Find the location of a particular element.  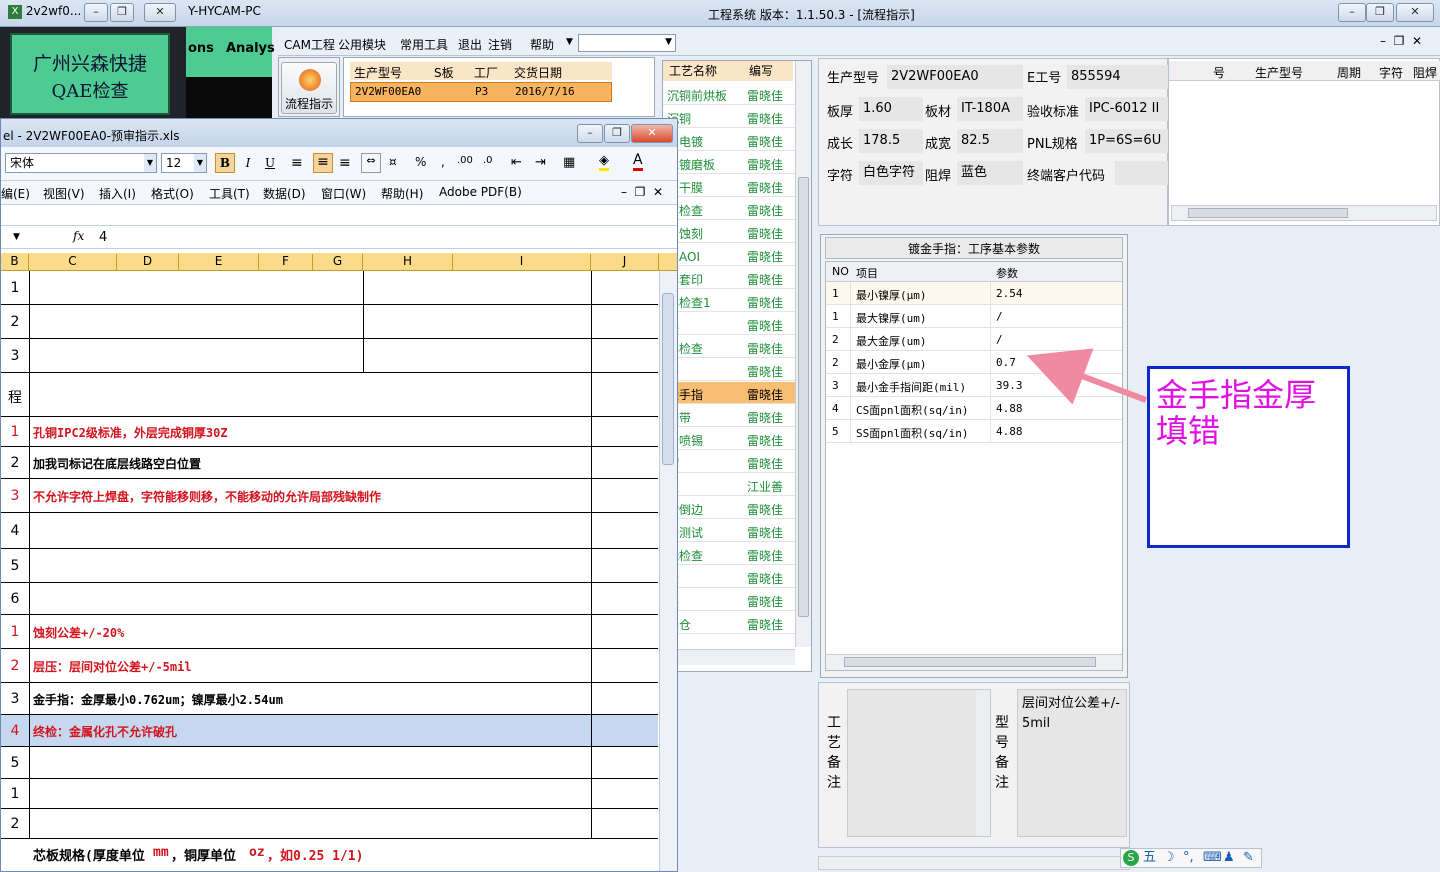

column-header: I is located at coordinates (522, 262).